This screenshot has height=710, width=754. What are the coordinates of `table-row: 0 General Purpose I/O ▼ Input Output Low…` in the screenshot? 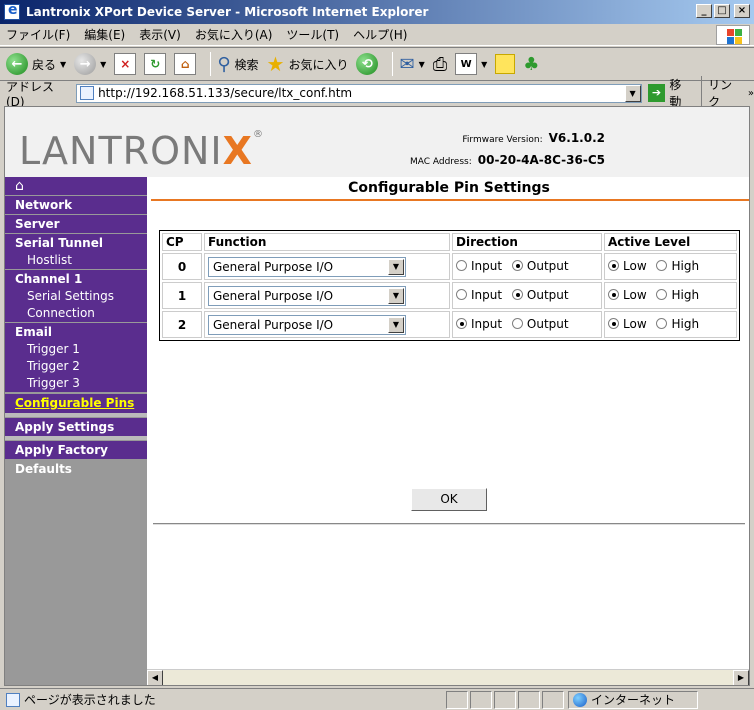 It's located at (449, 266).